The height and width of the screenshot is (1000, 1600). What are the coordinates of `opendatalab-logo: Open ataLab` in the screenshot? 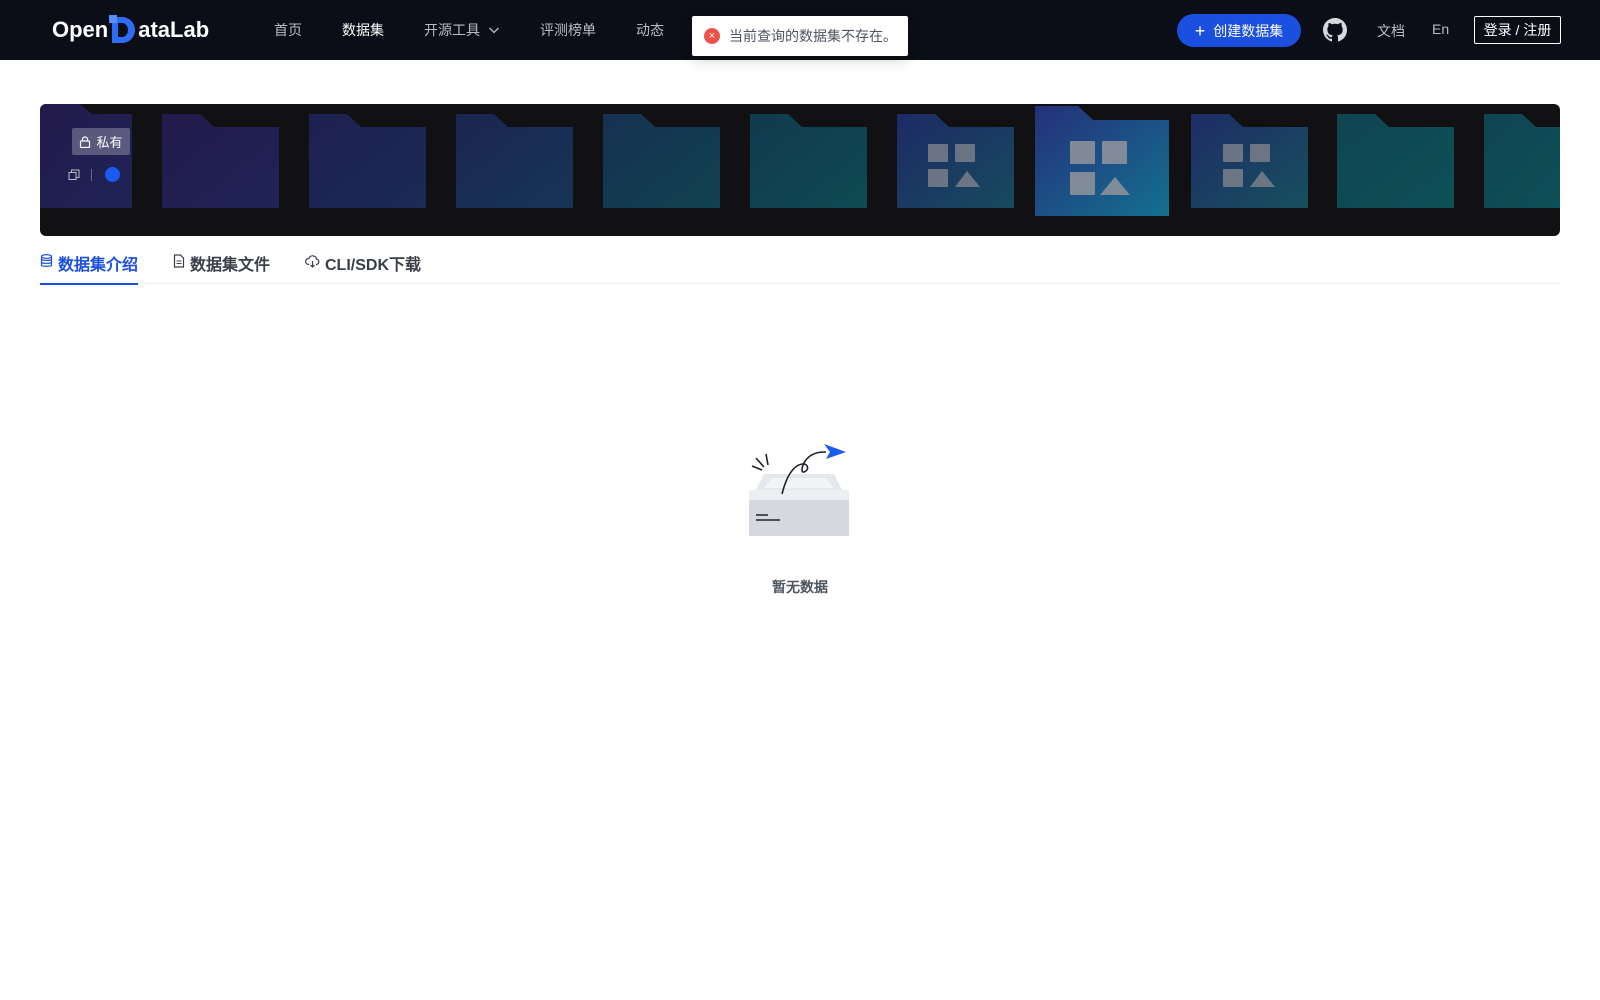 It's located at (130, 30).